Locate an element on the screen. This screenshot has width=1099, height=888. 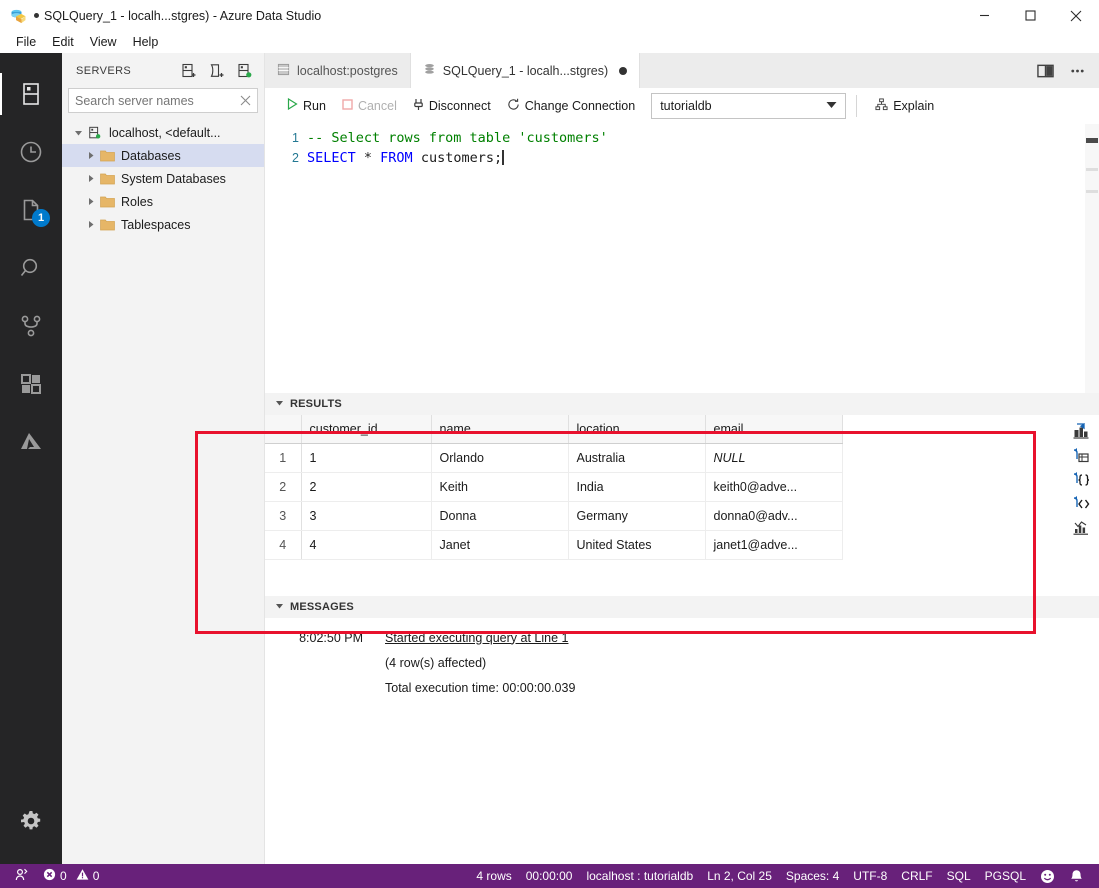
tab-dirty-indicator is located at coordinates (623, 70).